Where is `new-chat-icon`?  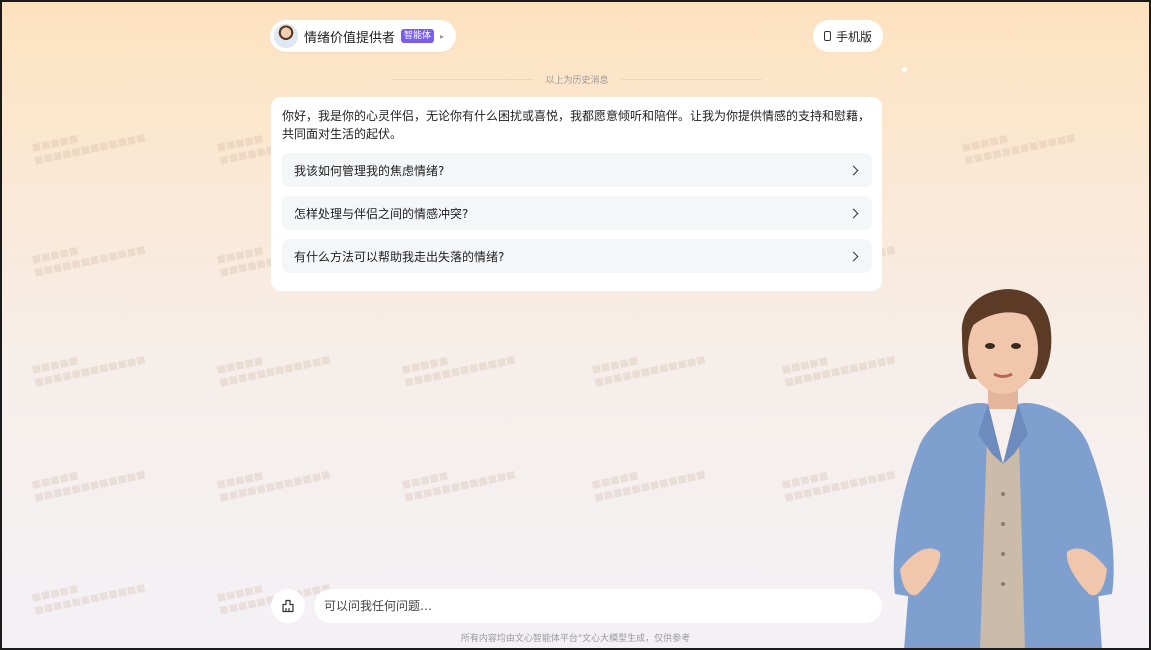
new-chat-icon is located at coordinates (288, 606).